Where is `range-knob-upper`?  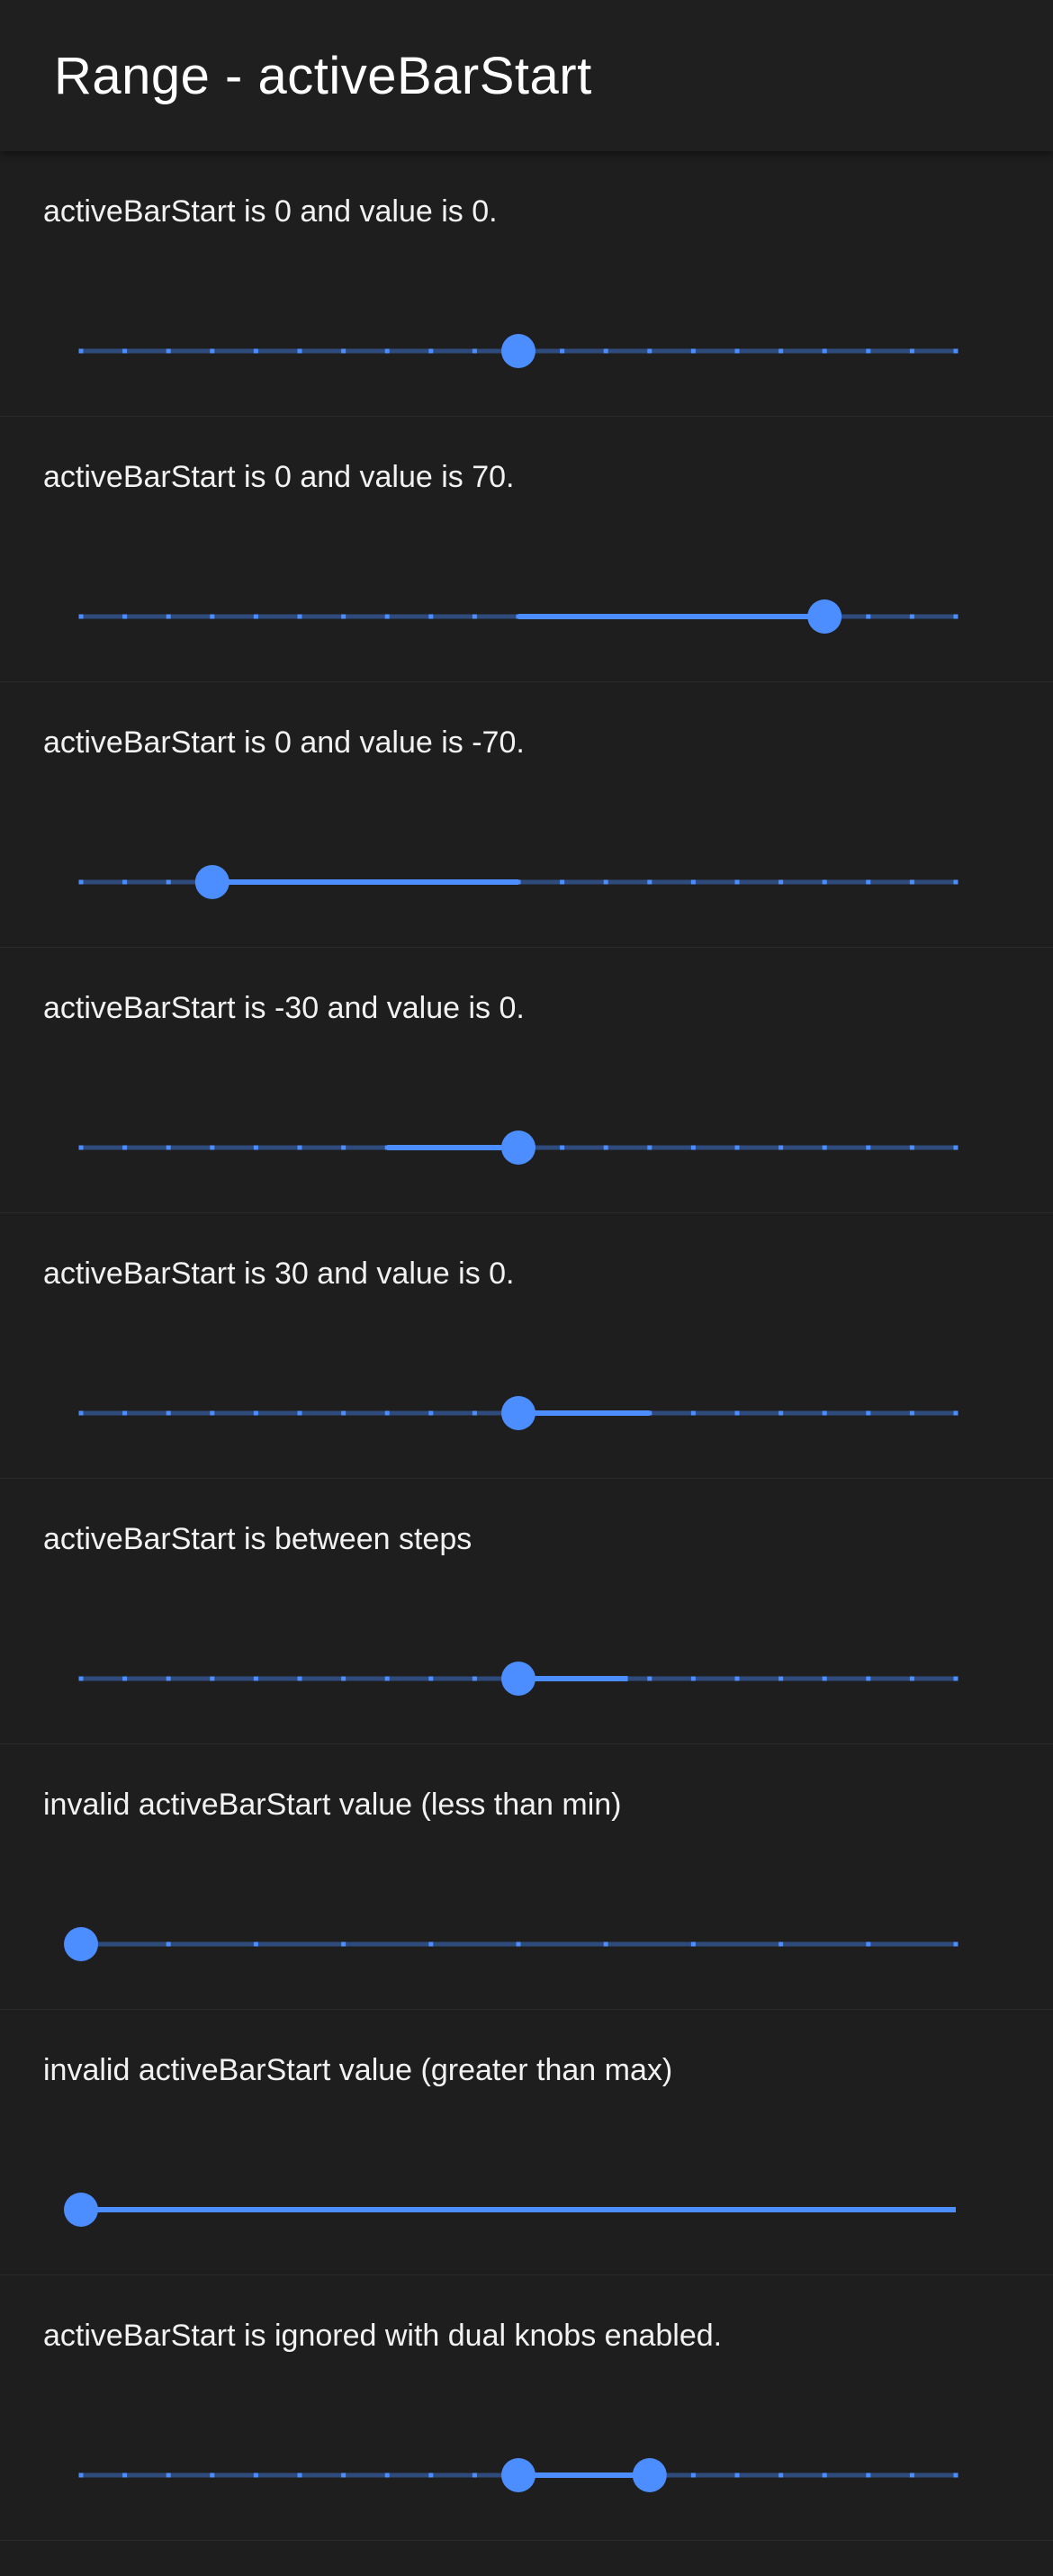 range-knob-upper is located at coordinates (650, 2475).